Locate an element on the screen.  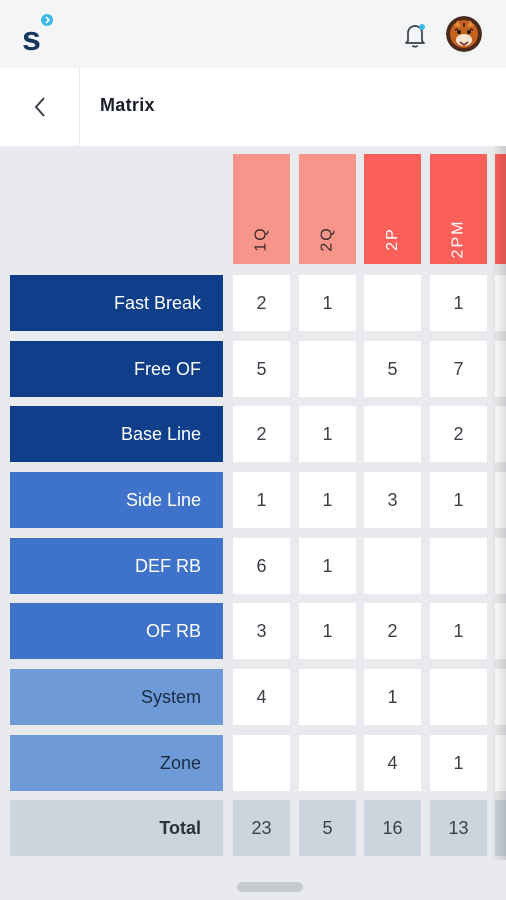
total-cell: 5 is located at coordinates (327, 828).